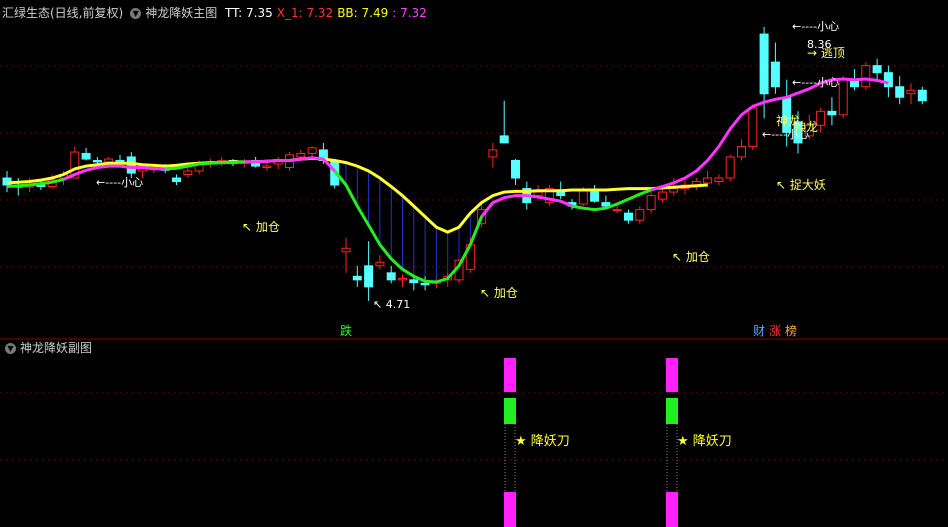  I want to click on annotation-low: ↖ 4.71, so click(391, 304).